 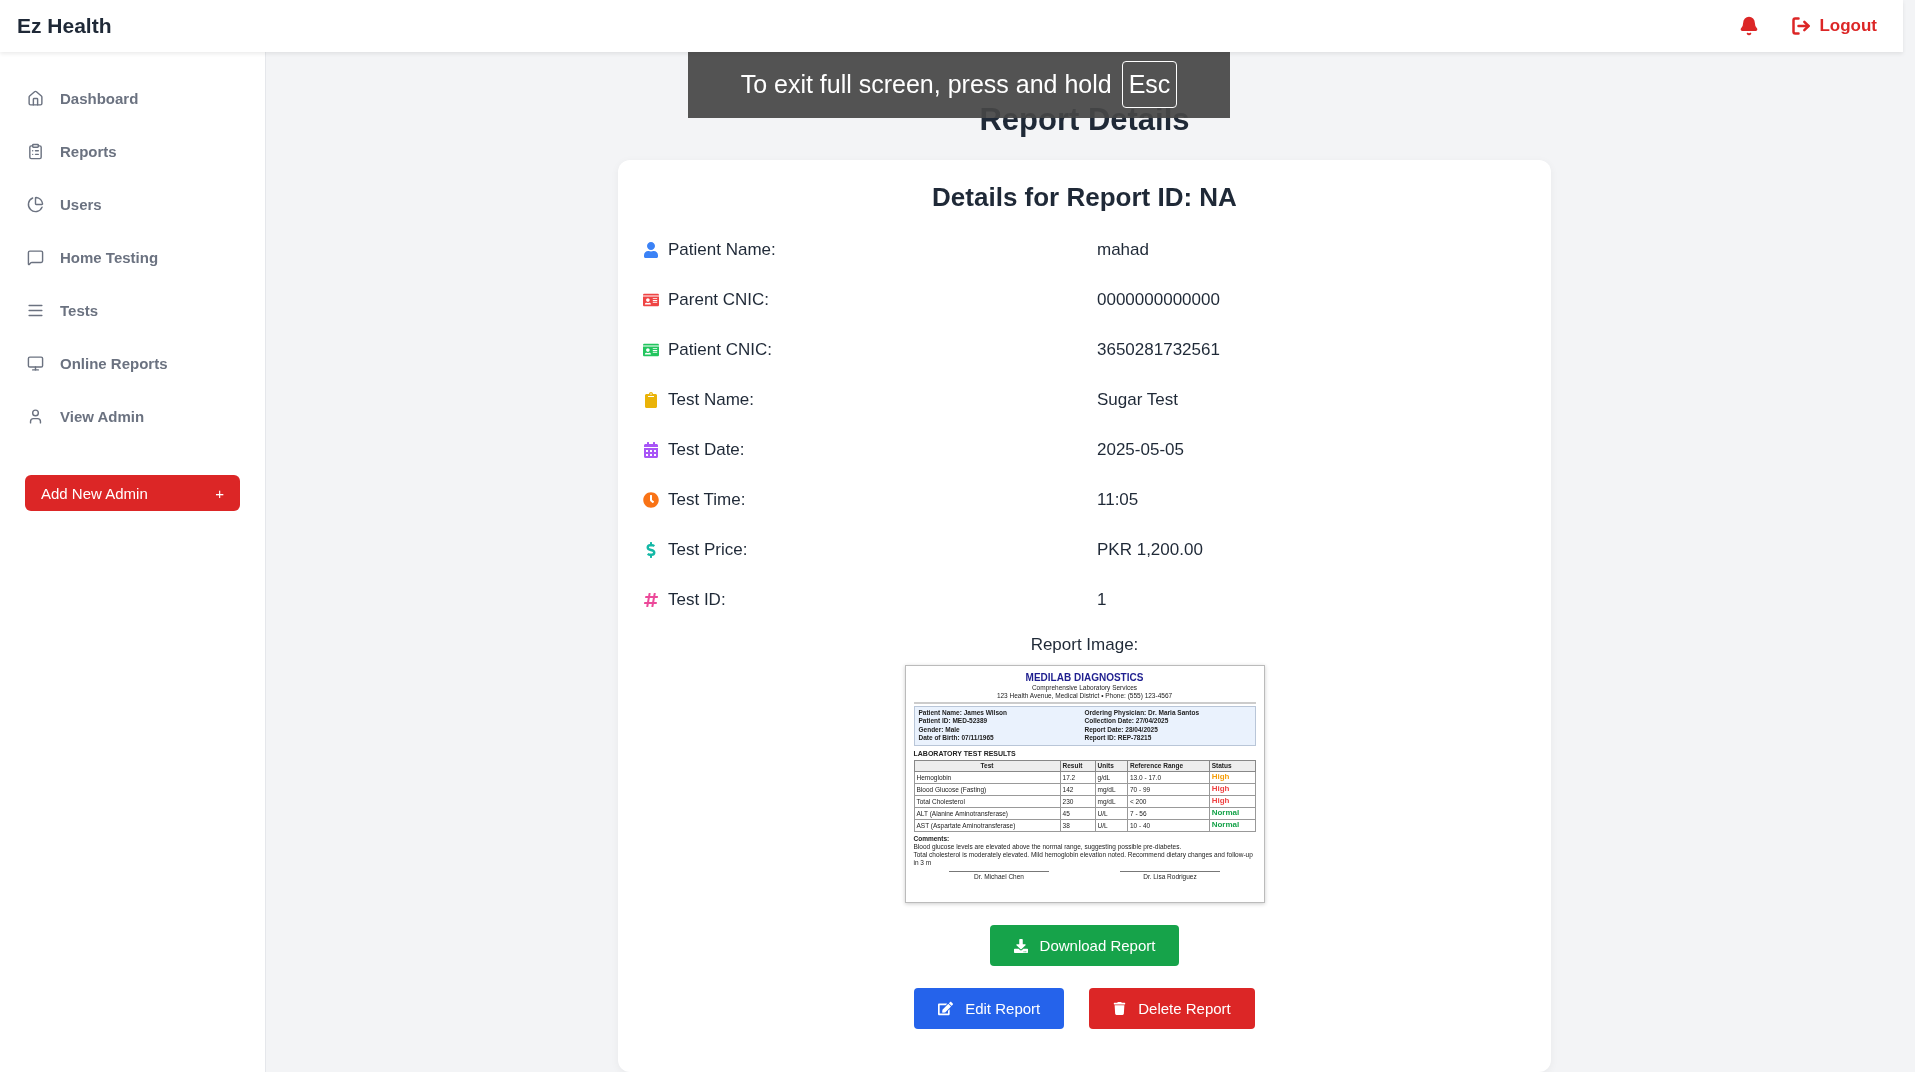 What do you see at coordinates (1118, 500) in the screenshot?
I see `field-value: 11:05` at bounding box center [1118, 500].